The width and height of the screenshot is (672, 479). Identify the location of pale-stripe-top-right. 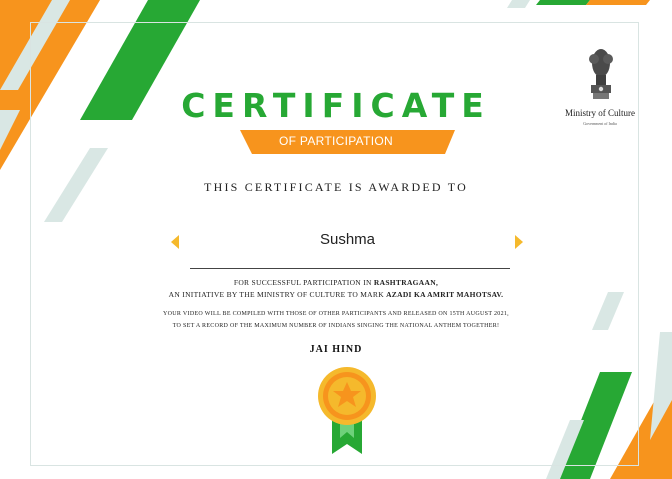
(518, 4).